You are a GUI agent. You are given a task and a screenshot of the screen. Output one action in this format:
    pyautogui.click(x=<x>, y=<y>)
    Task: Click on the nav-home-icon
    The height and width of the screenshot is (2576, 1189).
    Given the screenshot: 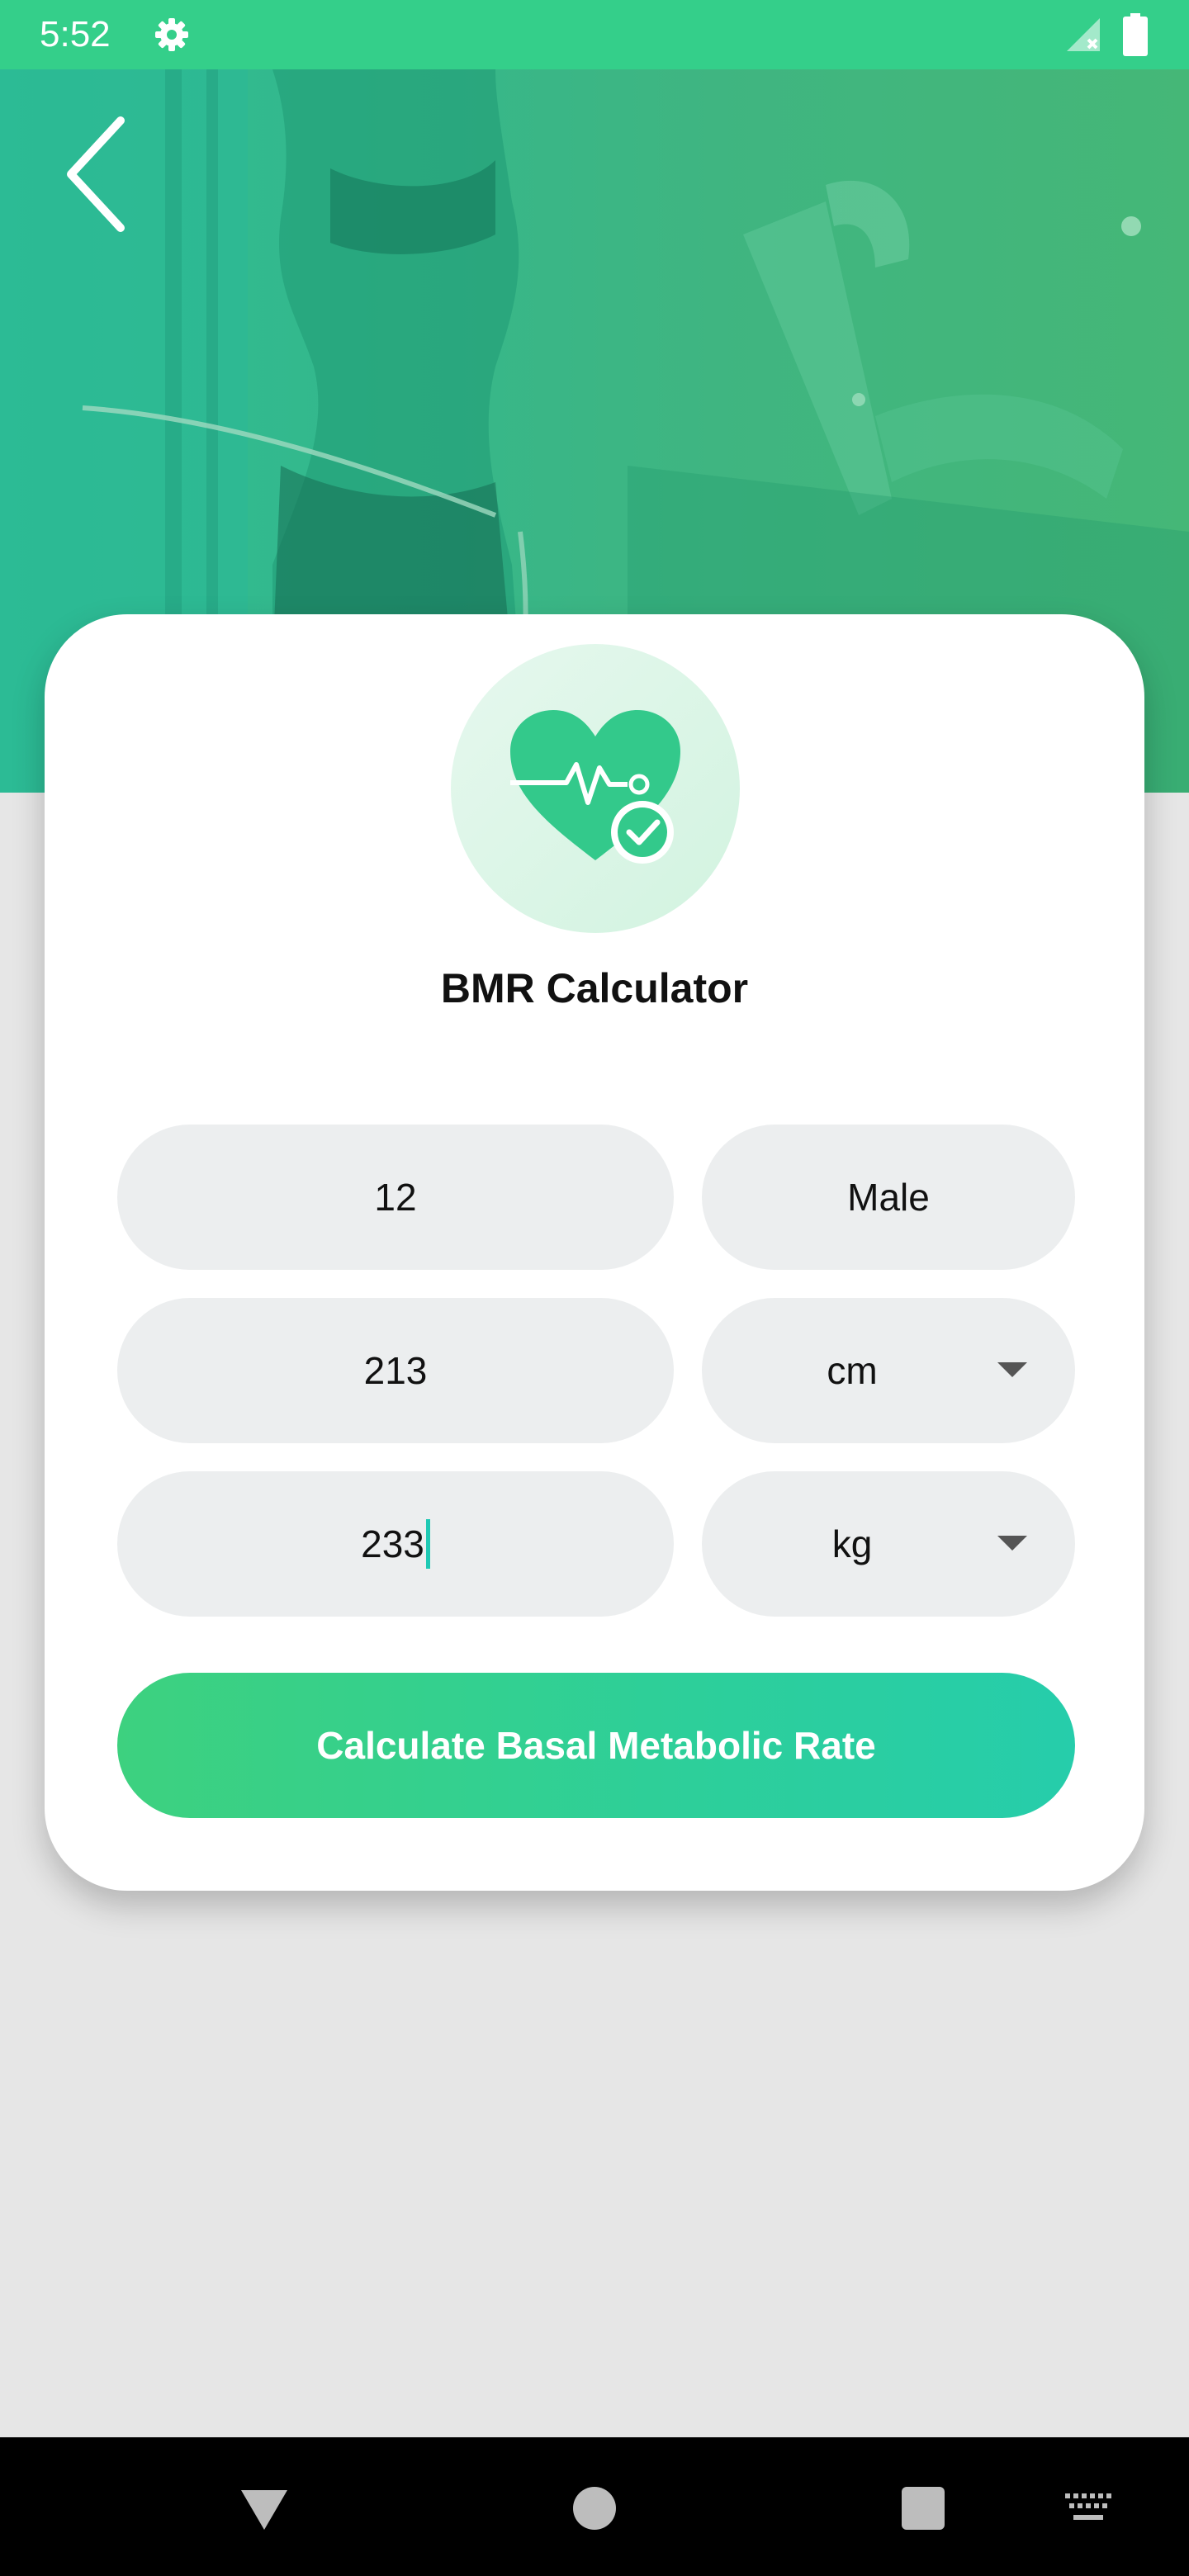 What is the action you would take?
    pyautogui.click(x=594, y=2508)
    